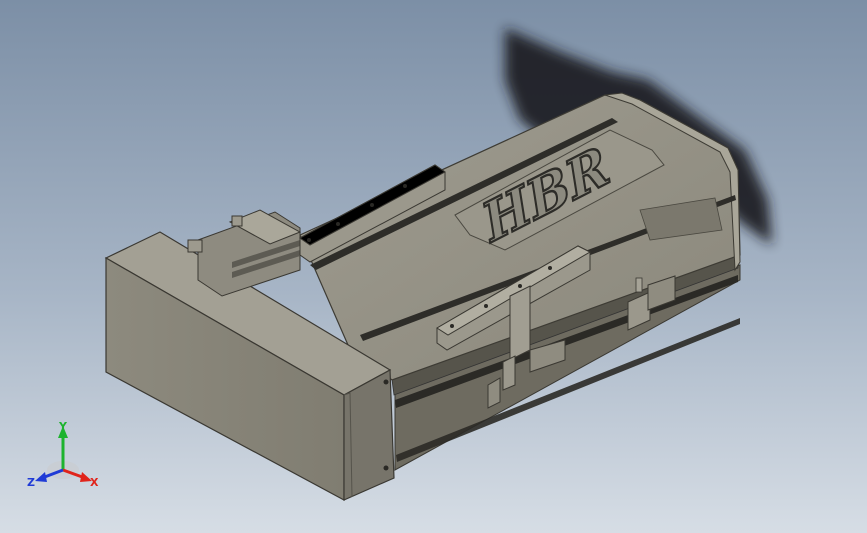  What do you see at coordinates (63, 426) in the screenshot?
I see `y-axis-label: Y` at bounding box center [63, 426].